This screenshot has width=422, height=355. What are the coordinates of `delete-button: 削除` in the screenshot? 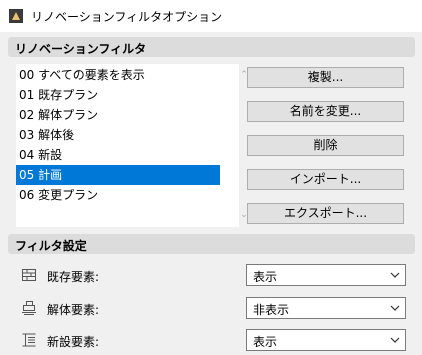 It's located at (325, 145).